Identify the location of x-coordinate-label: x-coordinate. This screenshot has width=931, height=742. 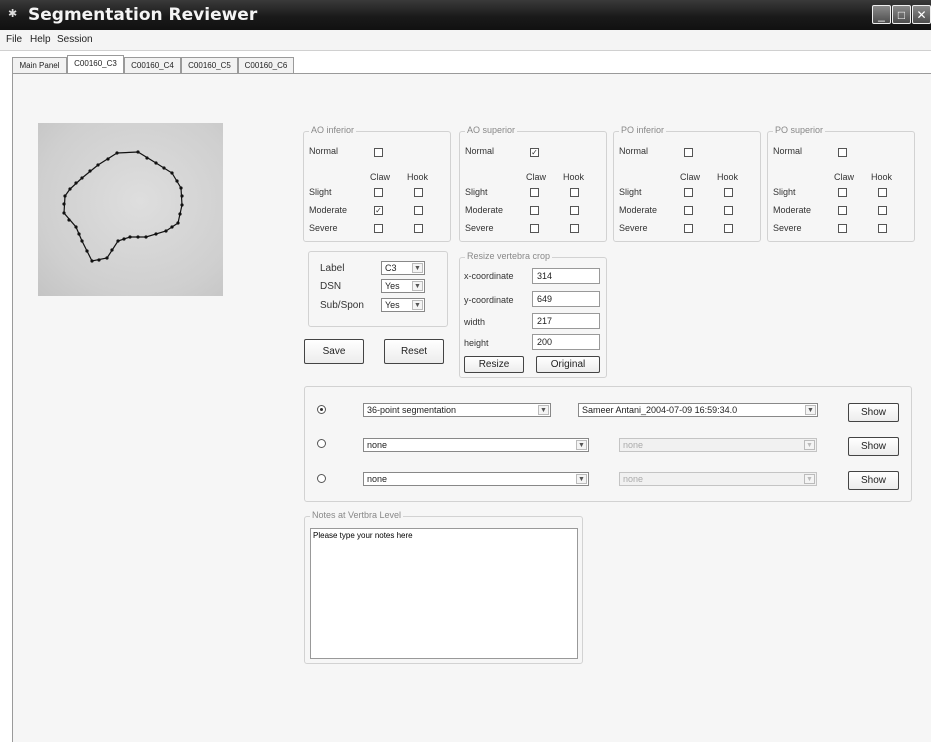
(489, 276).